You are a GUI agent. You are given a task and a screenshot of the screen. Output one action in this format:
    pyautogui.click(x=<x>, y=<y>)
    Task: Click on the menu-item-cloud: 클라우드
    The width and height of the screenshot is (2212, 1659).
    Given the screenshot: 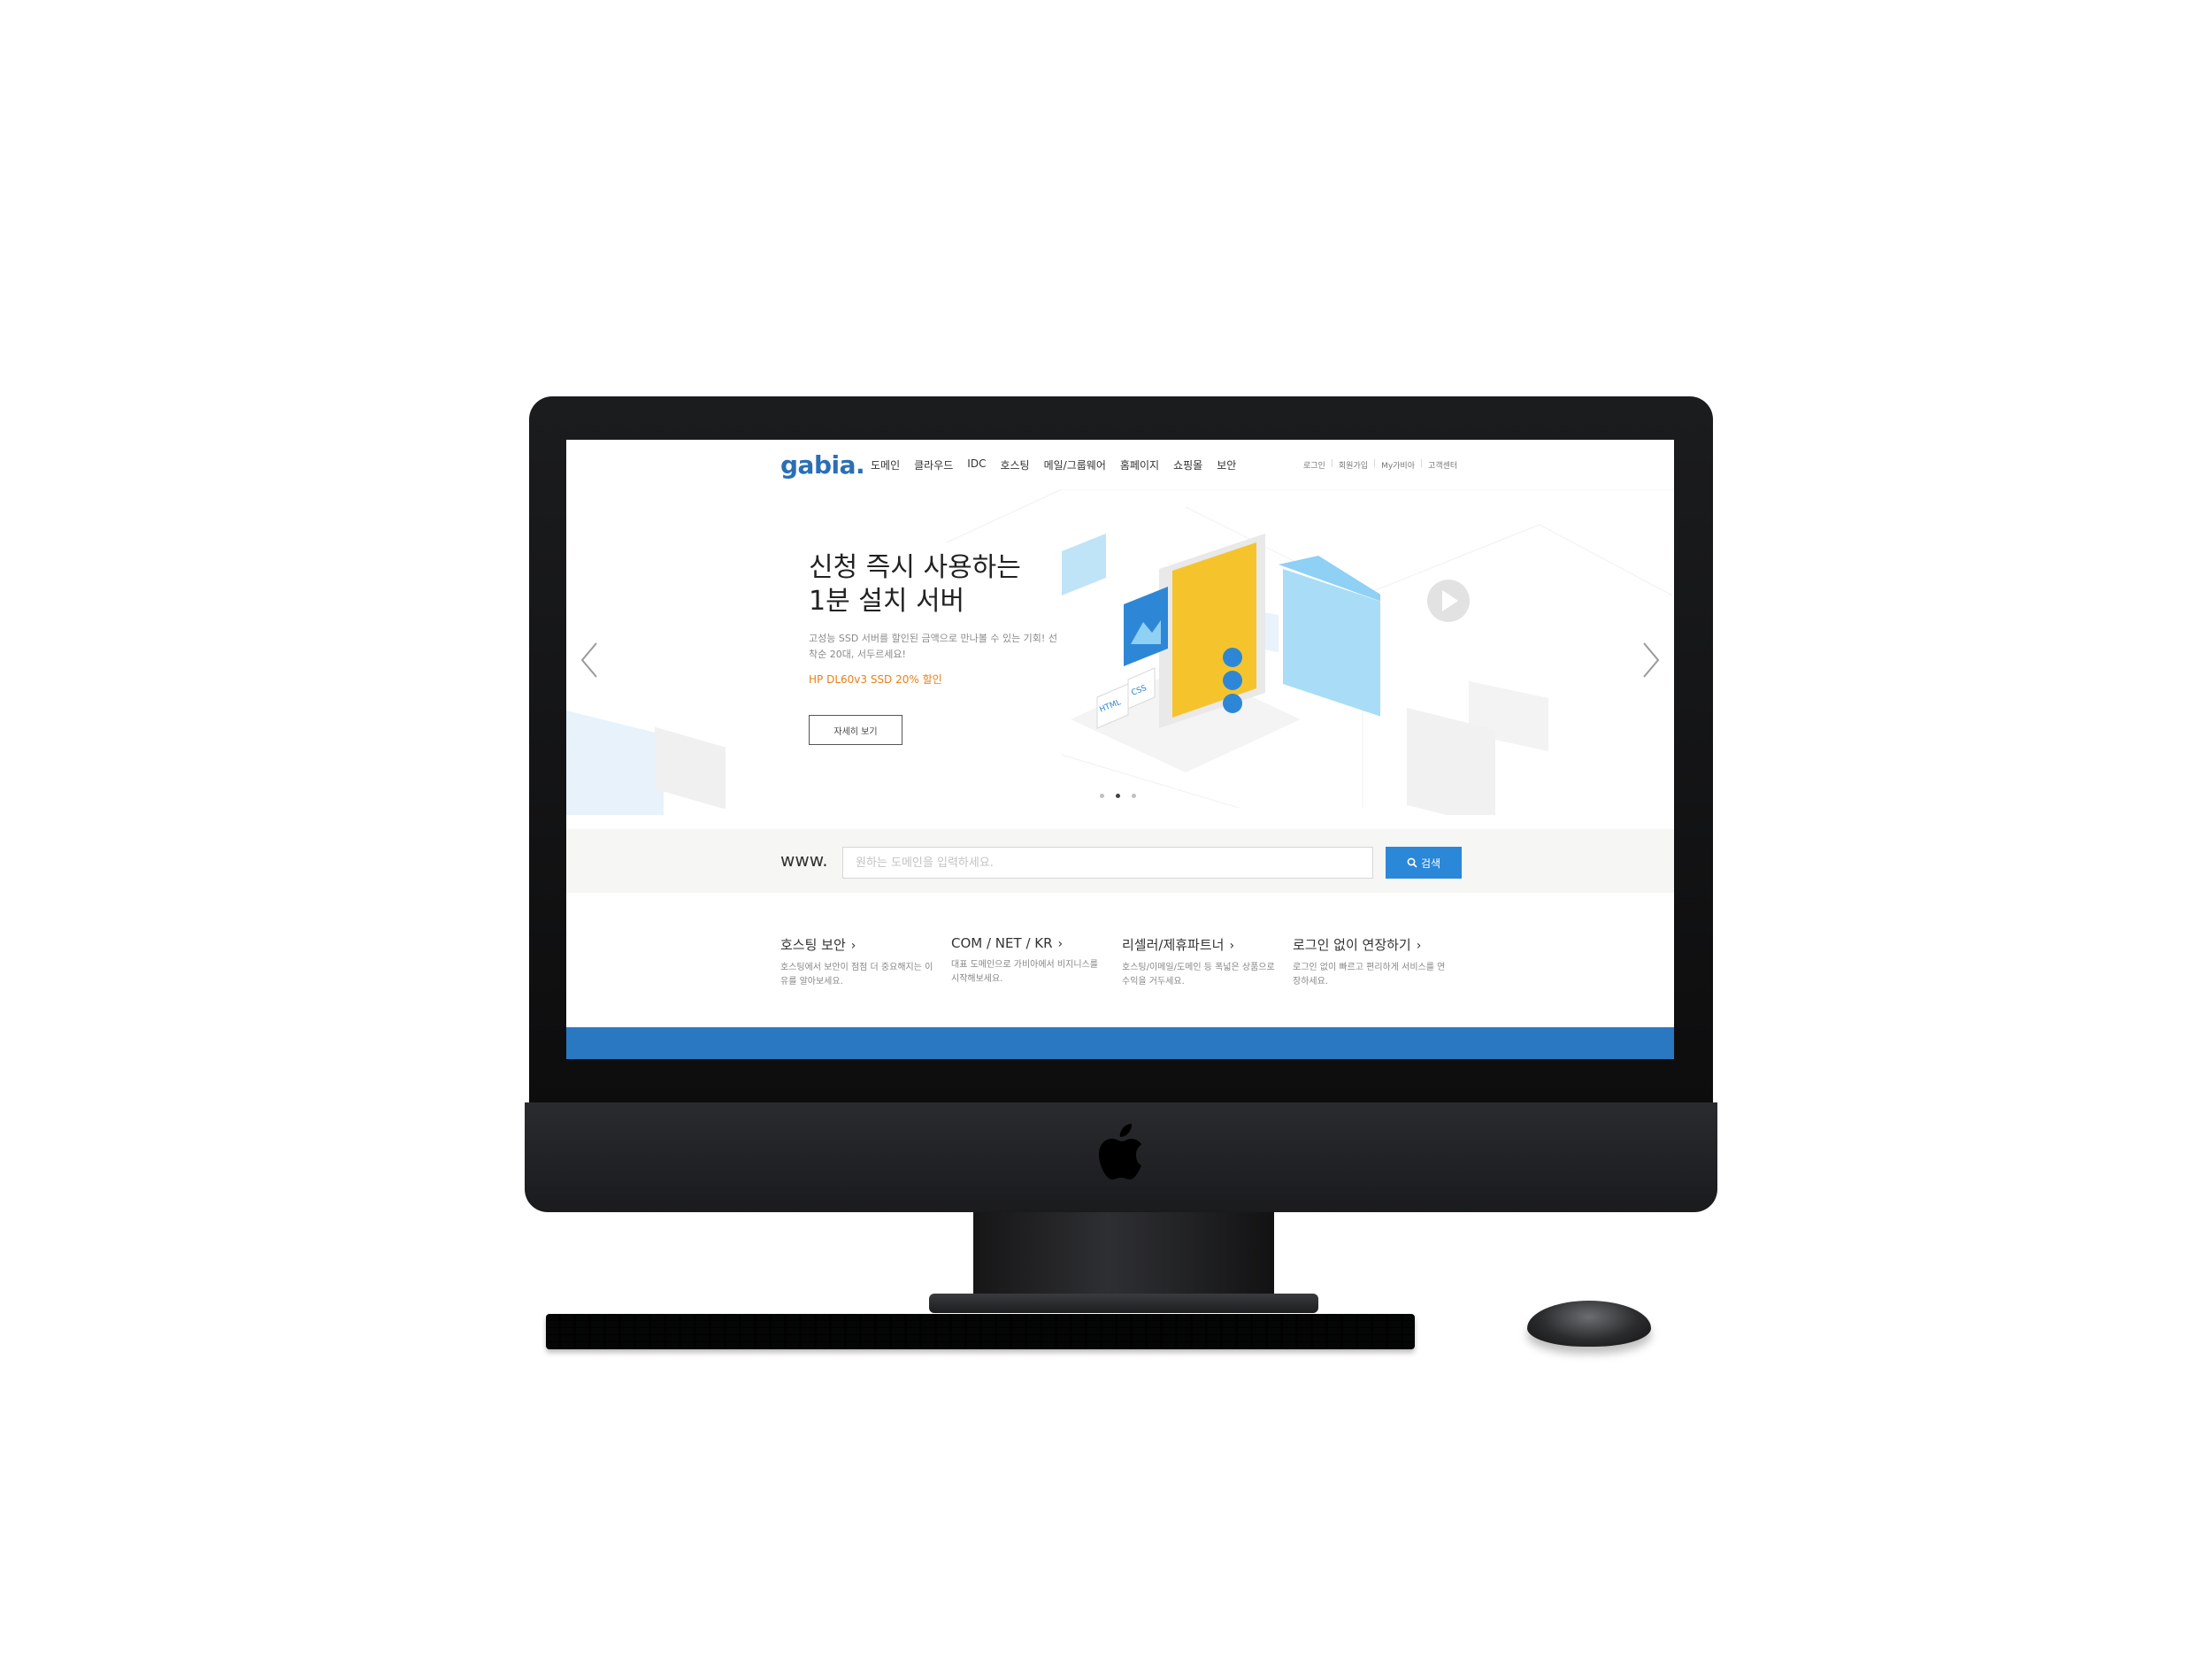 What is the action you would take?
    pyautogui.click(x=934, y=465)
    